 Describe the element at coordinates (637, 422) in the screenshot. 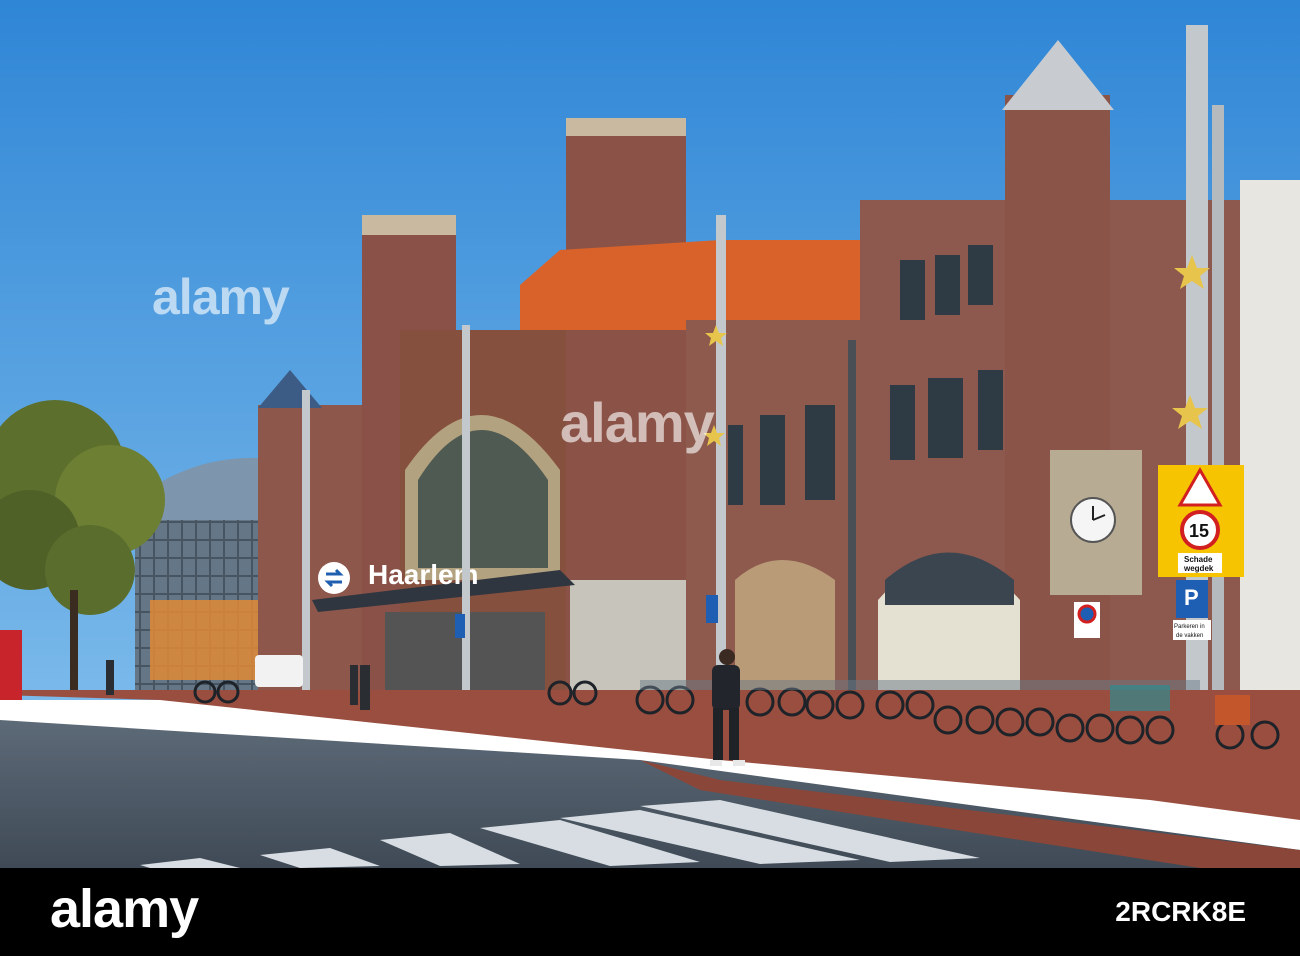

I see `watermark-center: alamy` at that location.